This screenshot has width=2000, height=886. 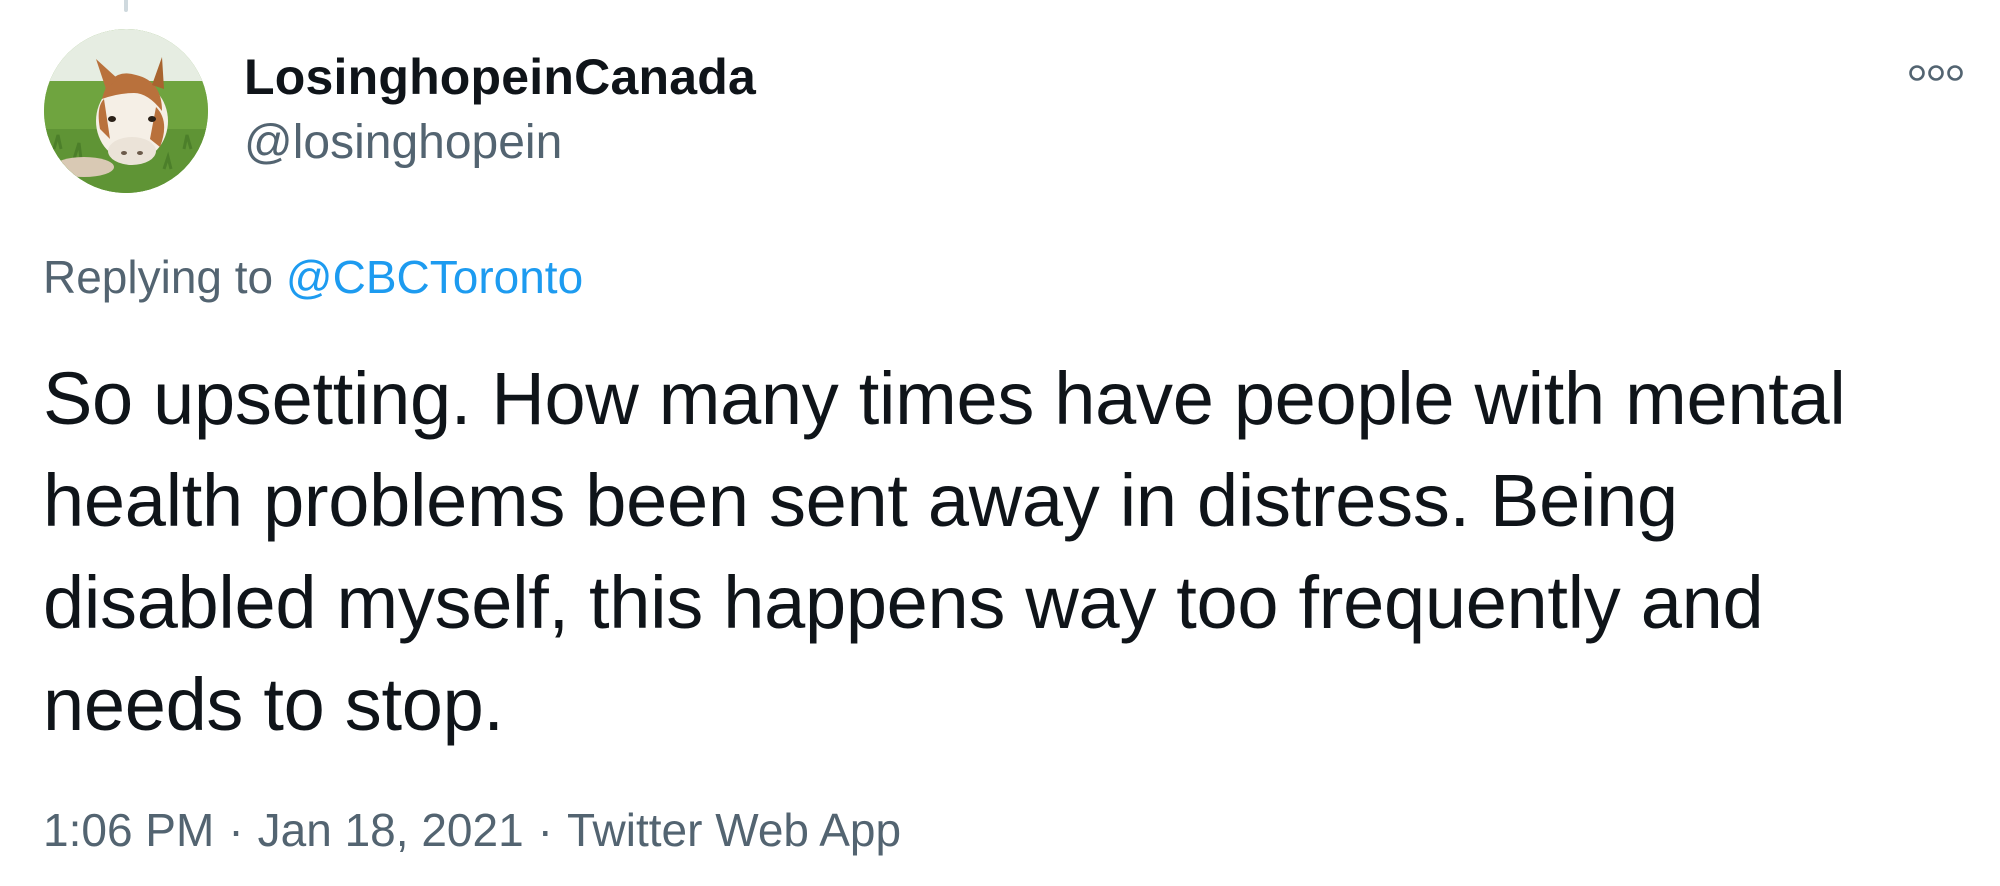 What do you see at coordinates (158, 277) in the screenshot?
I see `reply-context-prefix: Replying to` at bounding box center [158, 277].